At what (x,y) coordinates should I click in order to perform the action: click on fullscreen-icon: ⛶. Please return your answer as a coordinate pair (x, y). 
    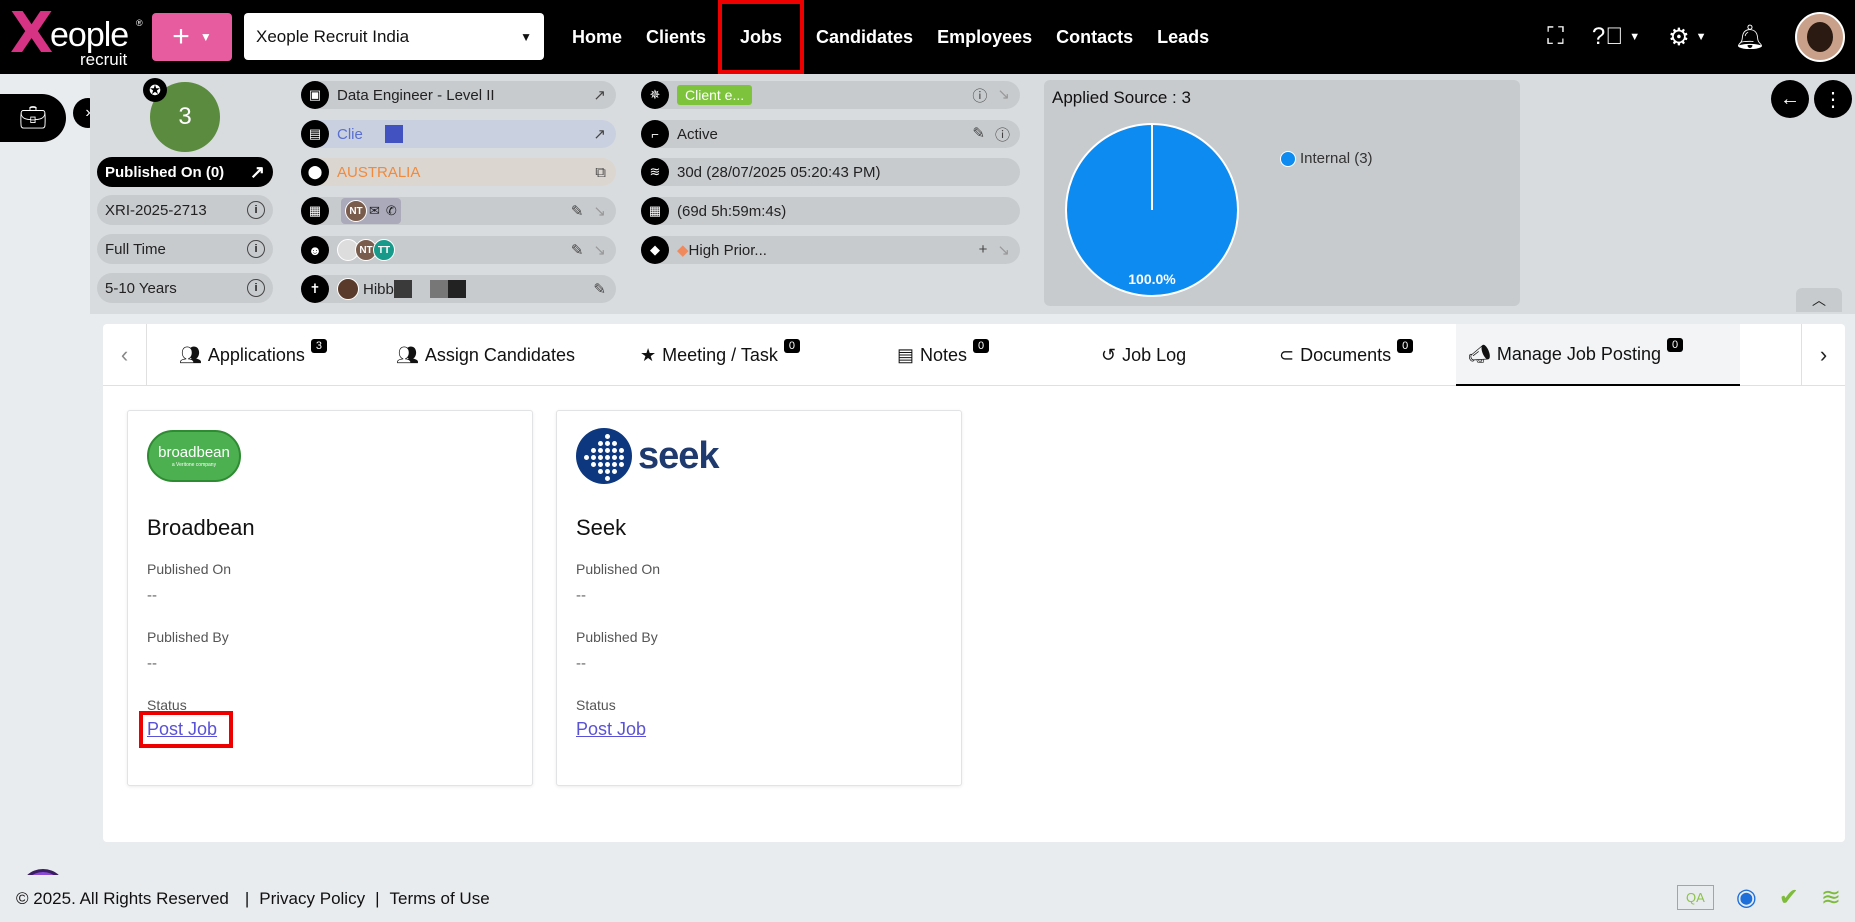
    Looking at the image, I should click on (1555, 37).